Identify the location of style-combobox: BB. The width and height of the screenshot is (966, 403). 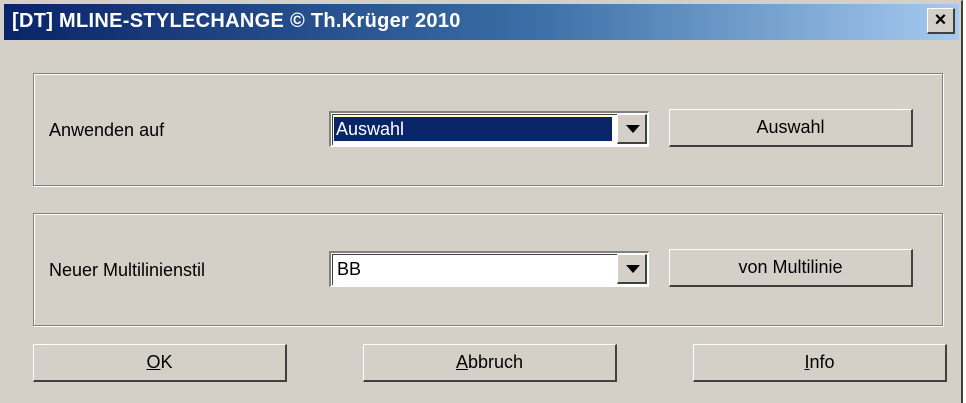
(489, 269).